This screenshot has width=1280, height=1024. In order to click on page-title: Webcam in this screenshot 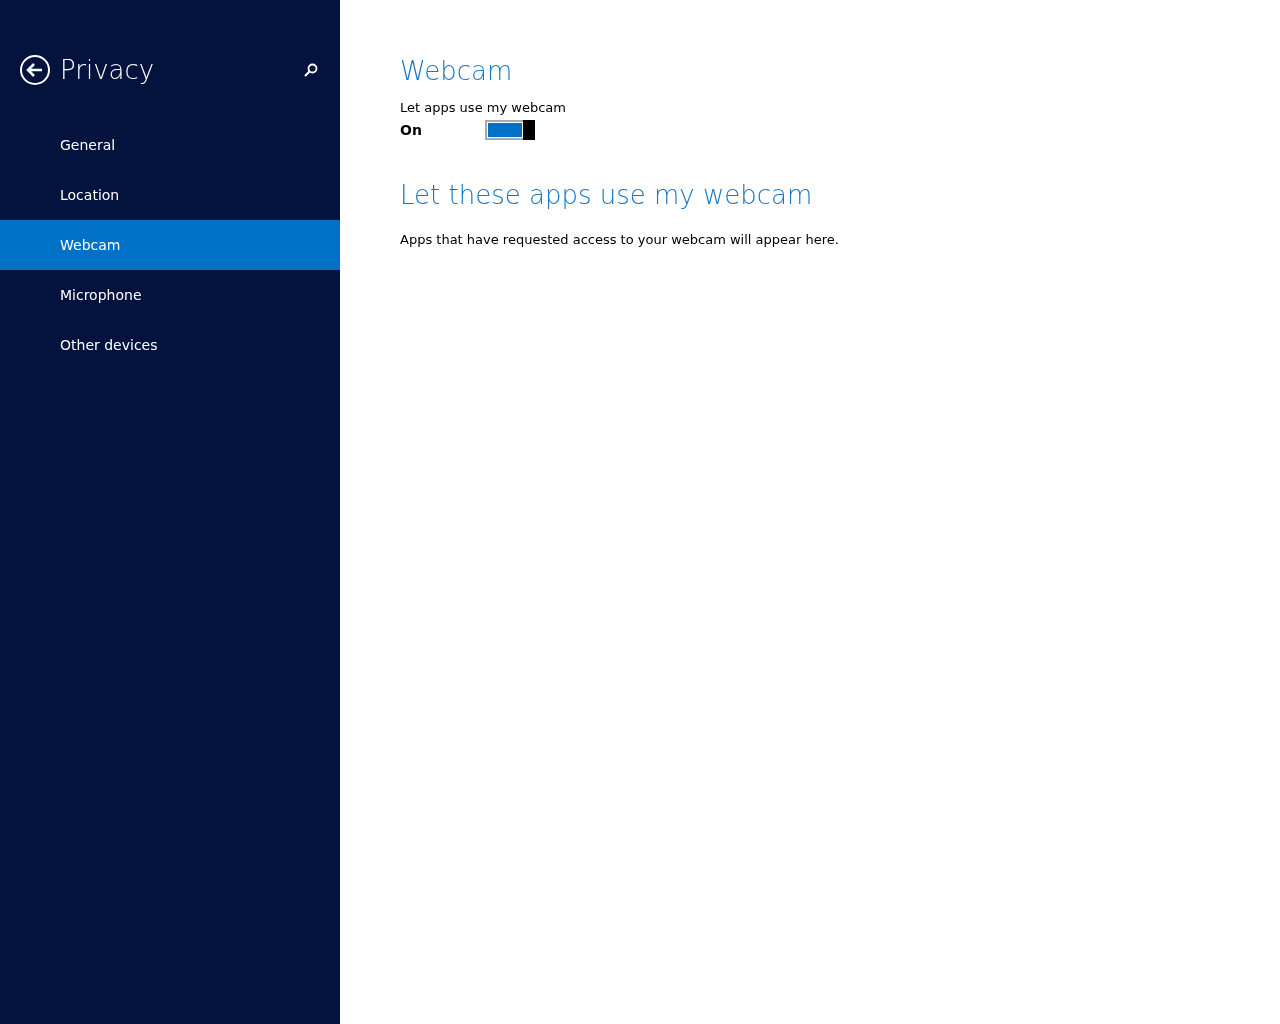, I will do `click(457, 71)`.